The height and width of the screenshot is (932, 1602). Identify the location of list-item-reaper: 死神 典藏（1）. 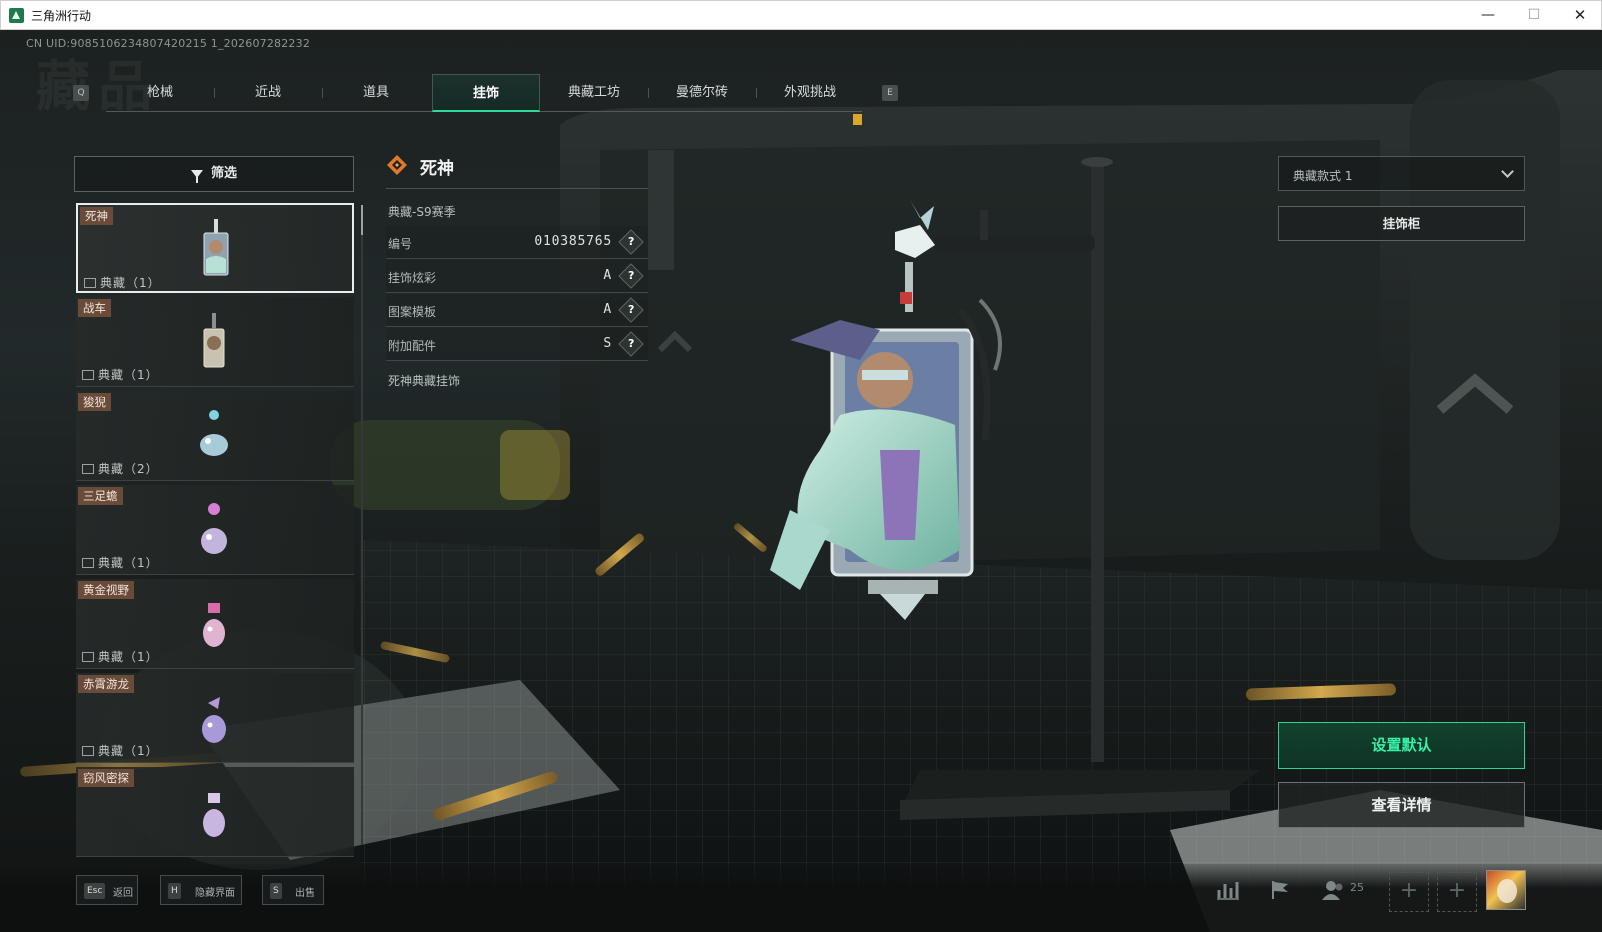
(215, 248).